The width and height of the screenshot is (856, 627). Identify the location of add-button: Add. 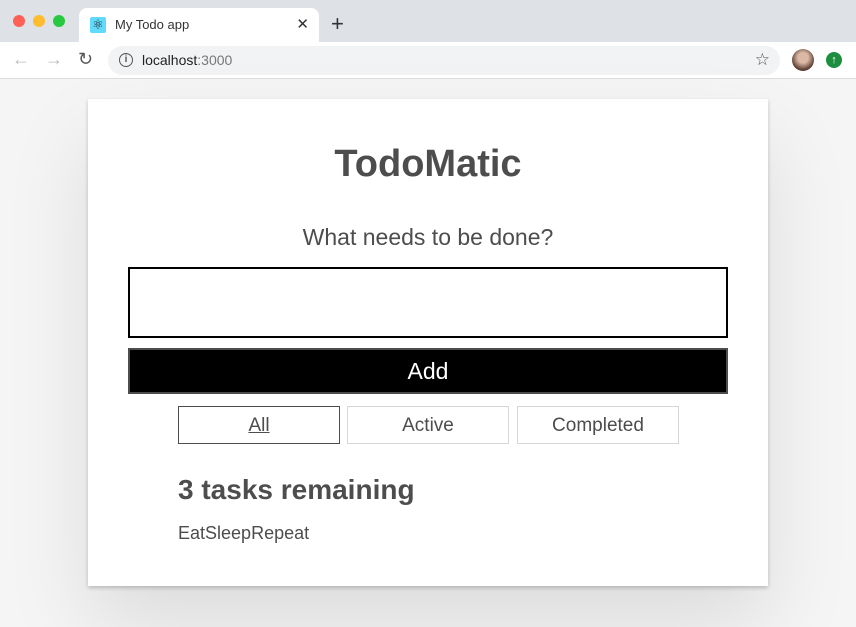
(428, 371).